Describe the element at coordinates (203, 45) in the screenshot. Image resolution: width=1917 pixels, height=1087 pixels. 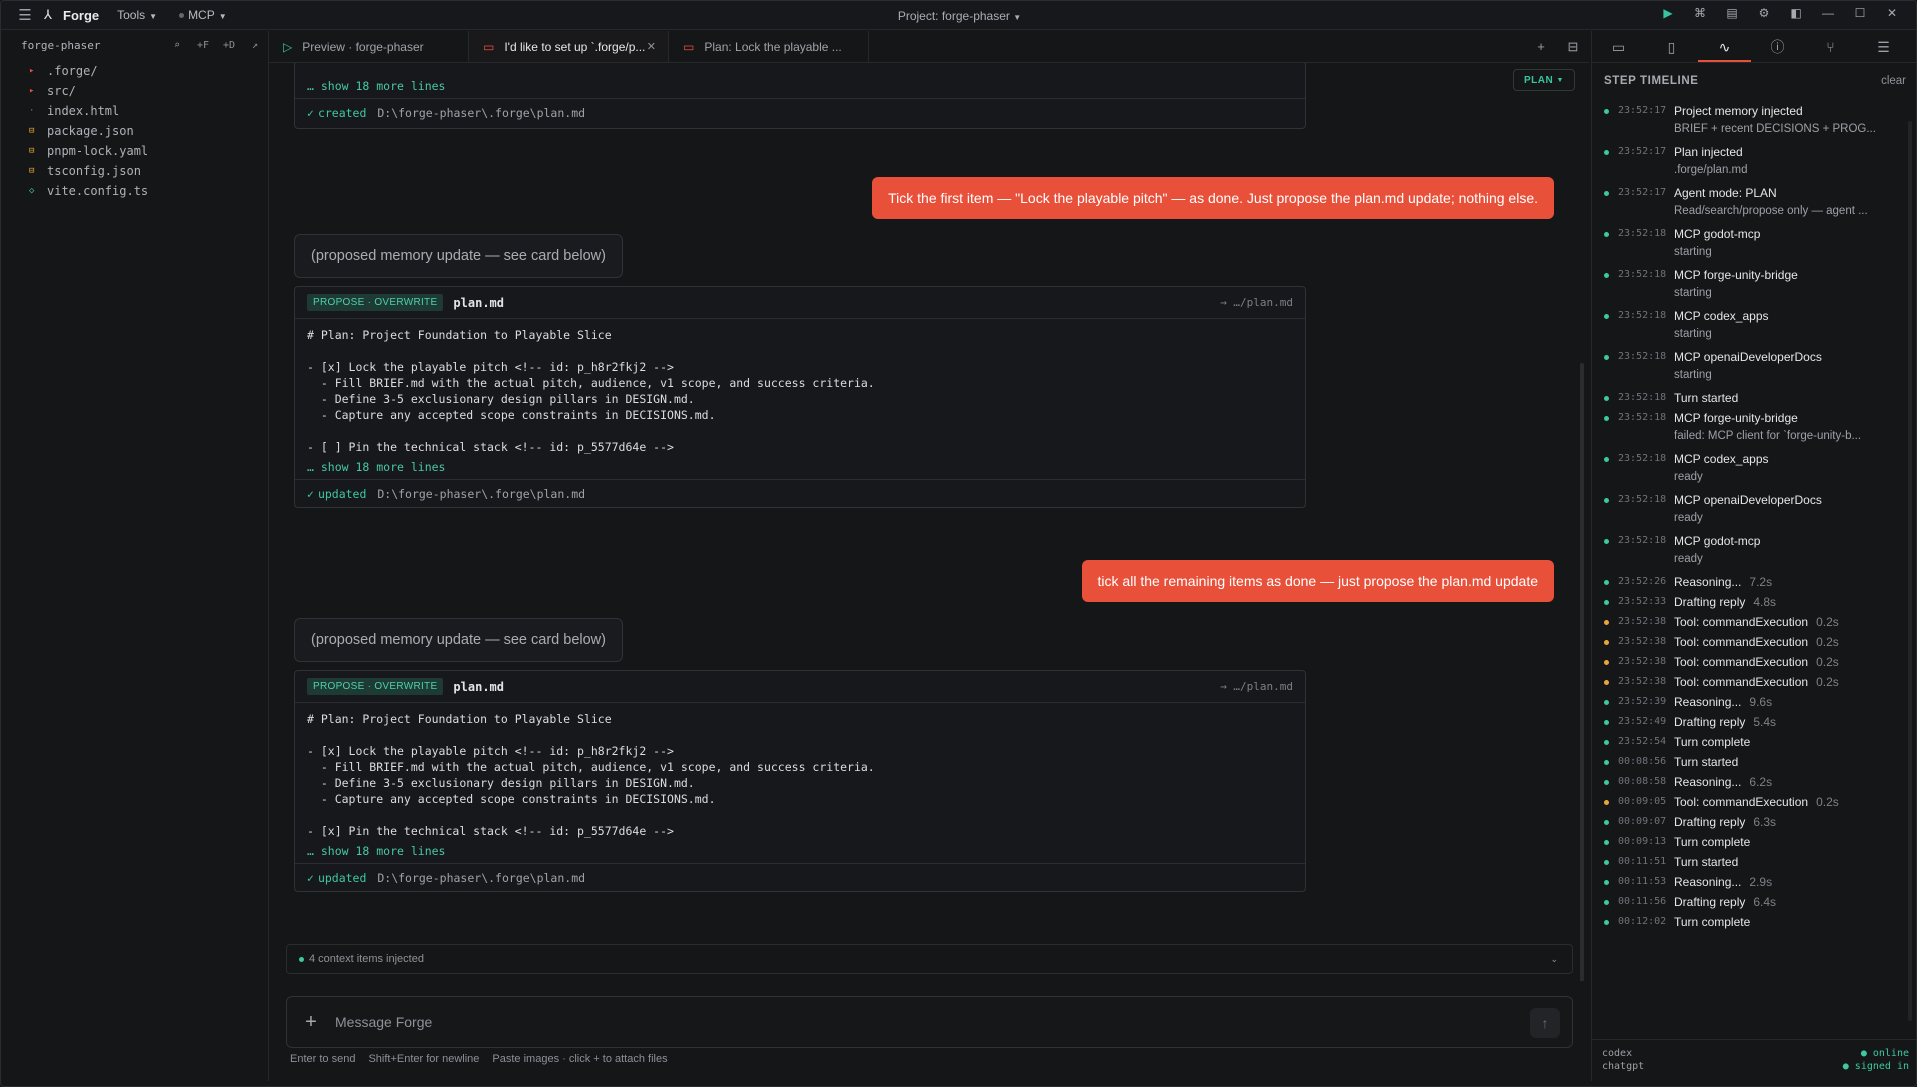
I see `new-file-button: +F` at that location.